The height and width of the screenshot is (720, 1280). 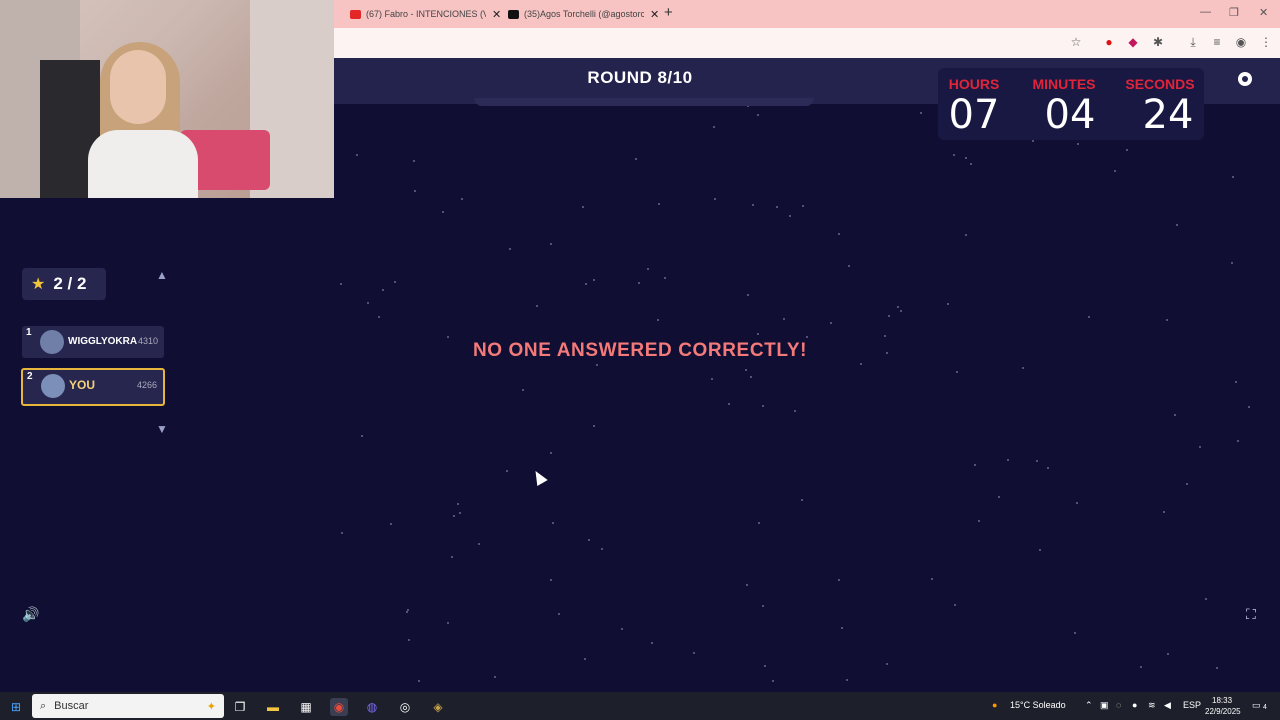 I want to click on stars-count: 2 / 2, so click(x=70, y=283).